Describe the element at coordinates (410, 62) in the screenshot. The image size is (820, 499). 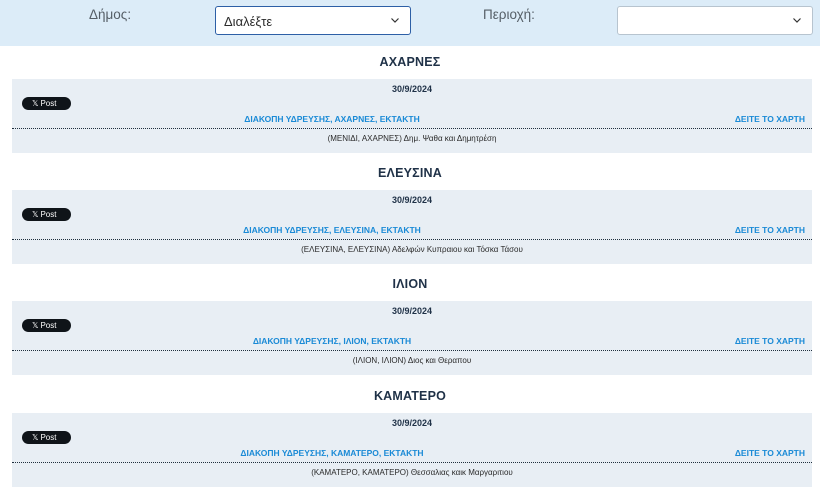
I see `section-title: ΑΧΑΡΝΕΣ` at that location.